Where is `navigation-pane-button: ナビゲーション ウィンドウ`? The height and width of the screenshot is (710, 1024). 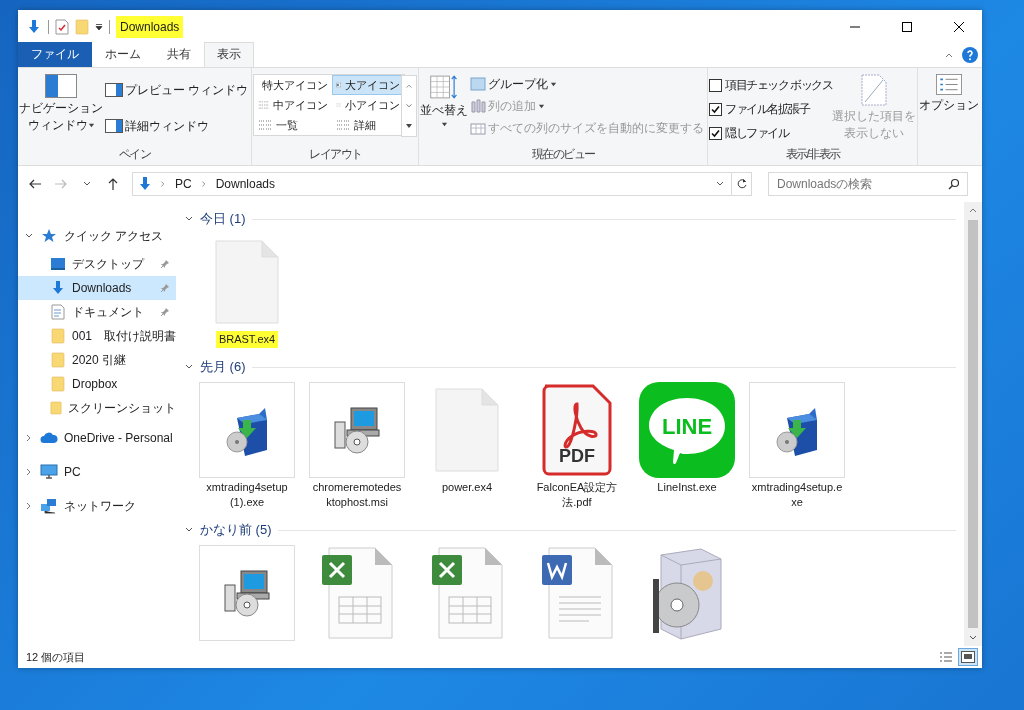
navigation-pane-button: ナビゲーション ウィンドウ is located at coordinates (61, 108).